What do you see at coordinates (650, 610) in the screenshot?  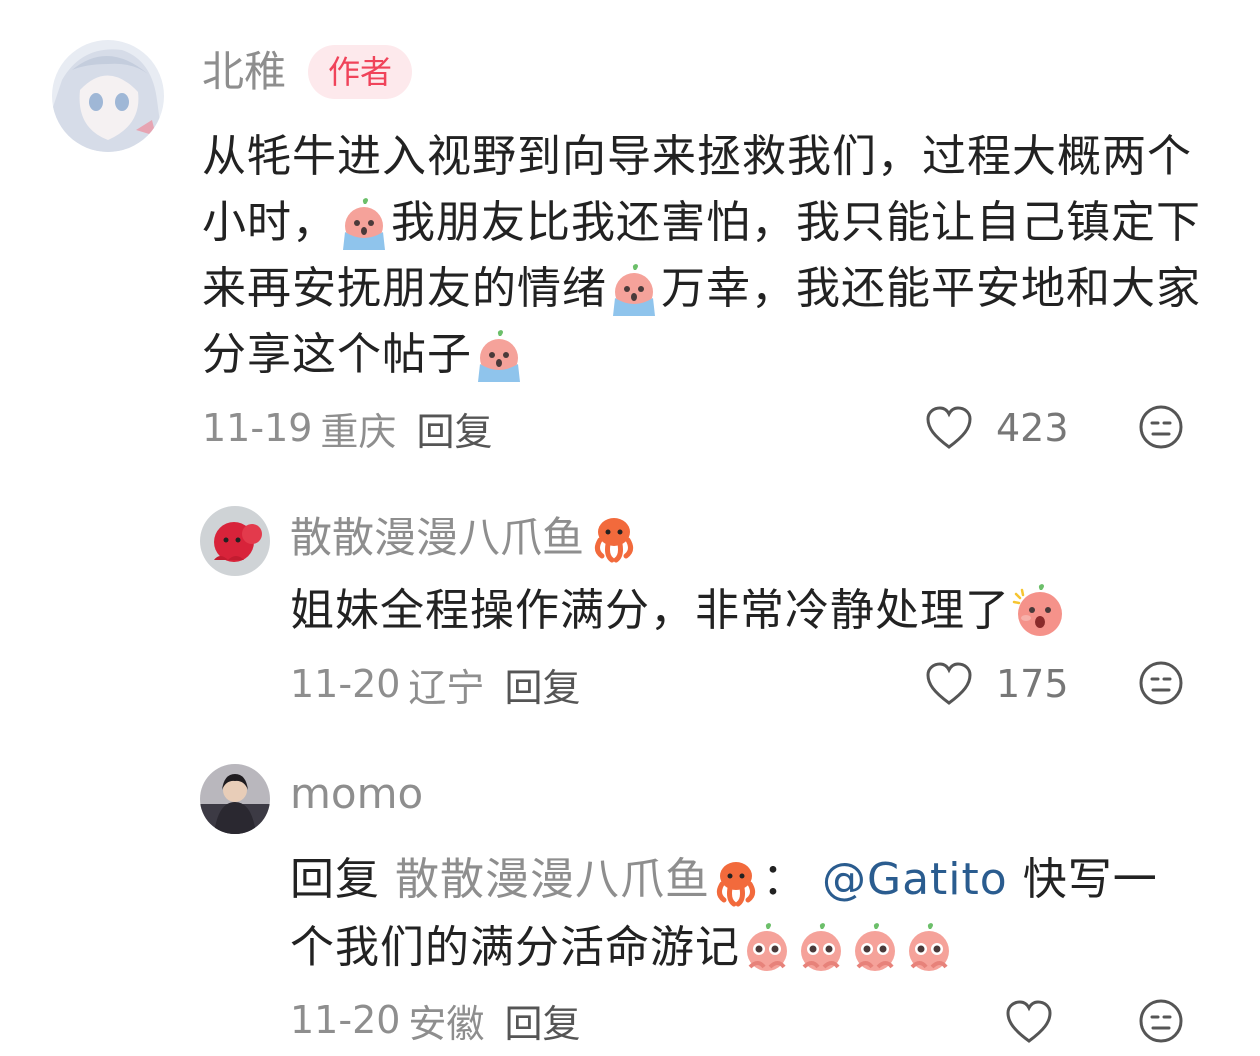 I see `comment-text-part: 姐妹全程操作满分，非常冷静处理了` at bounding box center [650, 610].